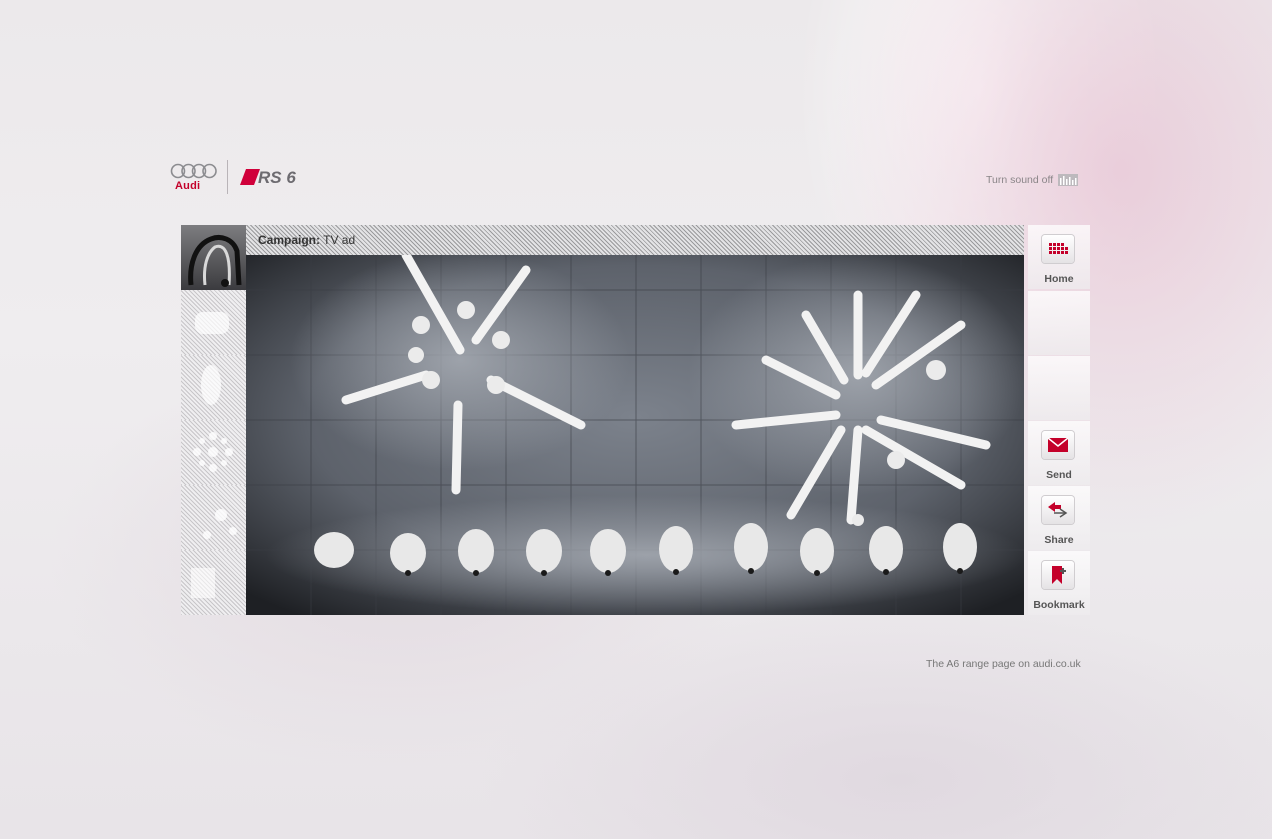 The width and height of the screenshot is (1272, 839). What do you see at coordinates (1058, 249) in the screenshot?
I see `grid-icon` at bounding box center [1058, 249].